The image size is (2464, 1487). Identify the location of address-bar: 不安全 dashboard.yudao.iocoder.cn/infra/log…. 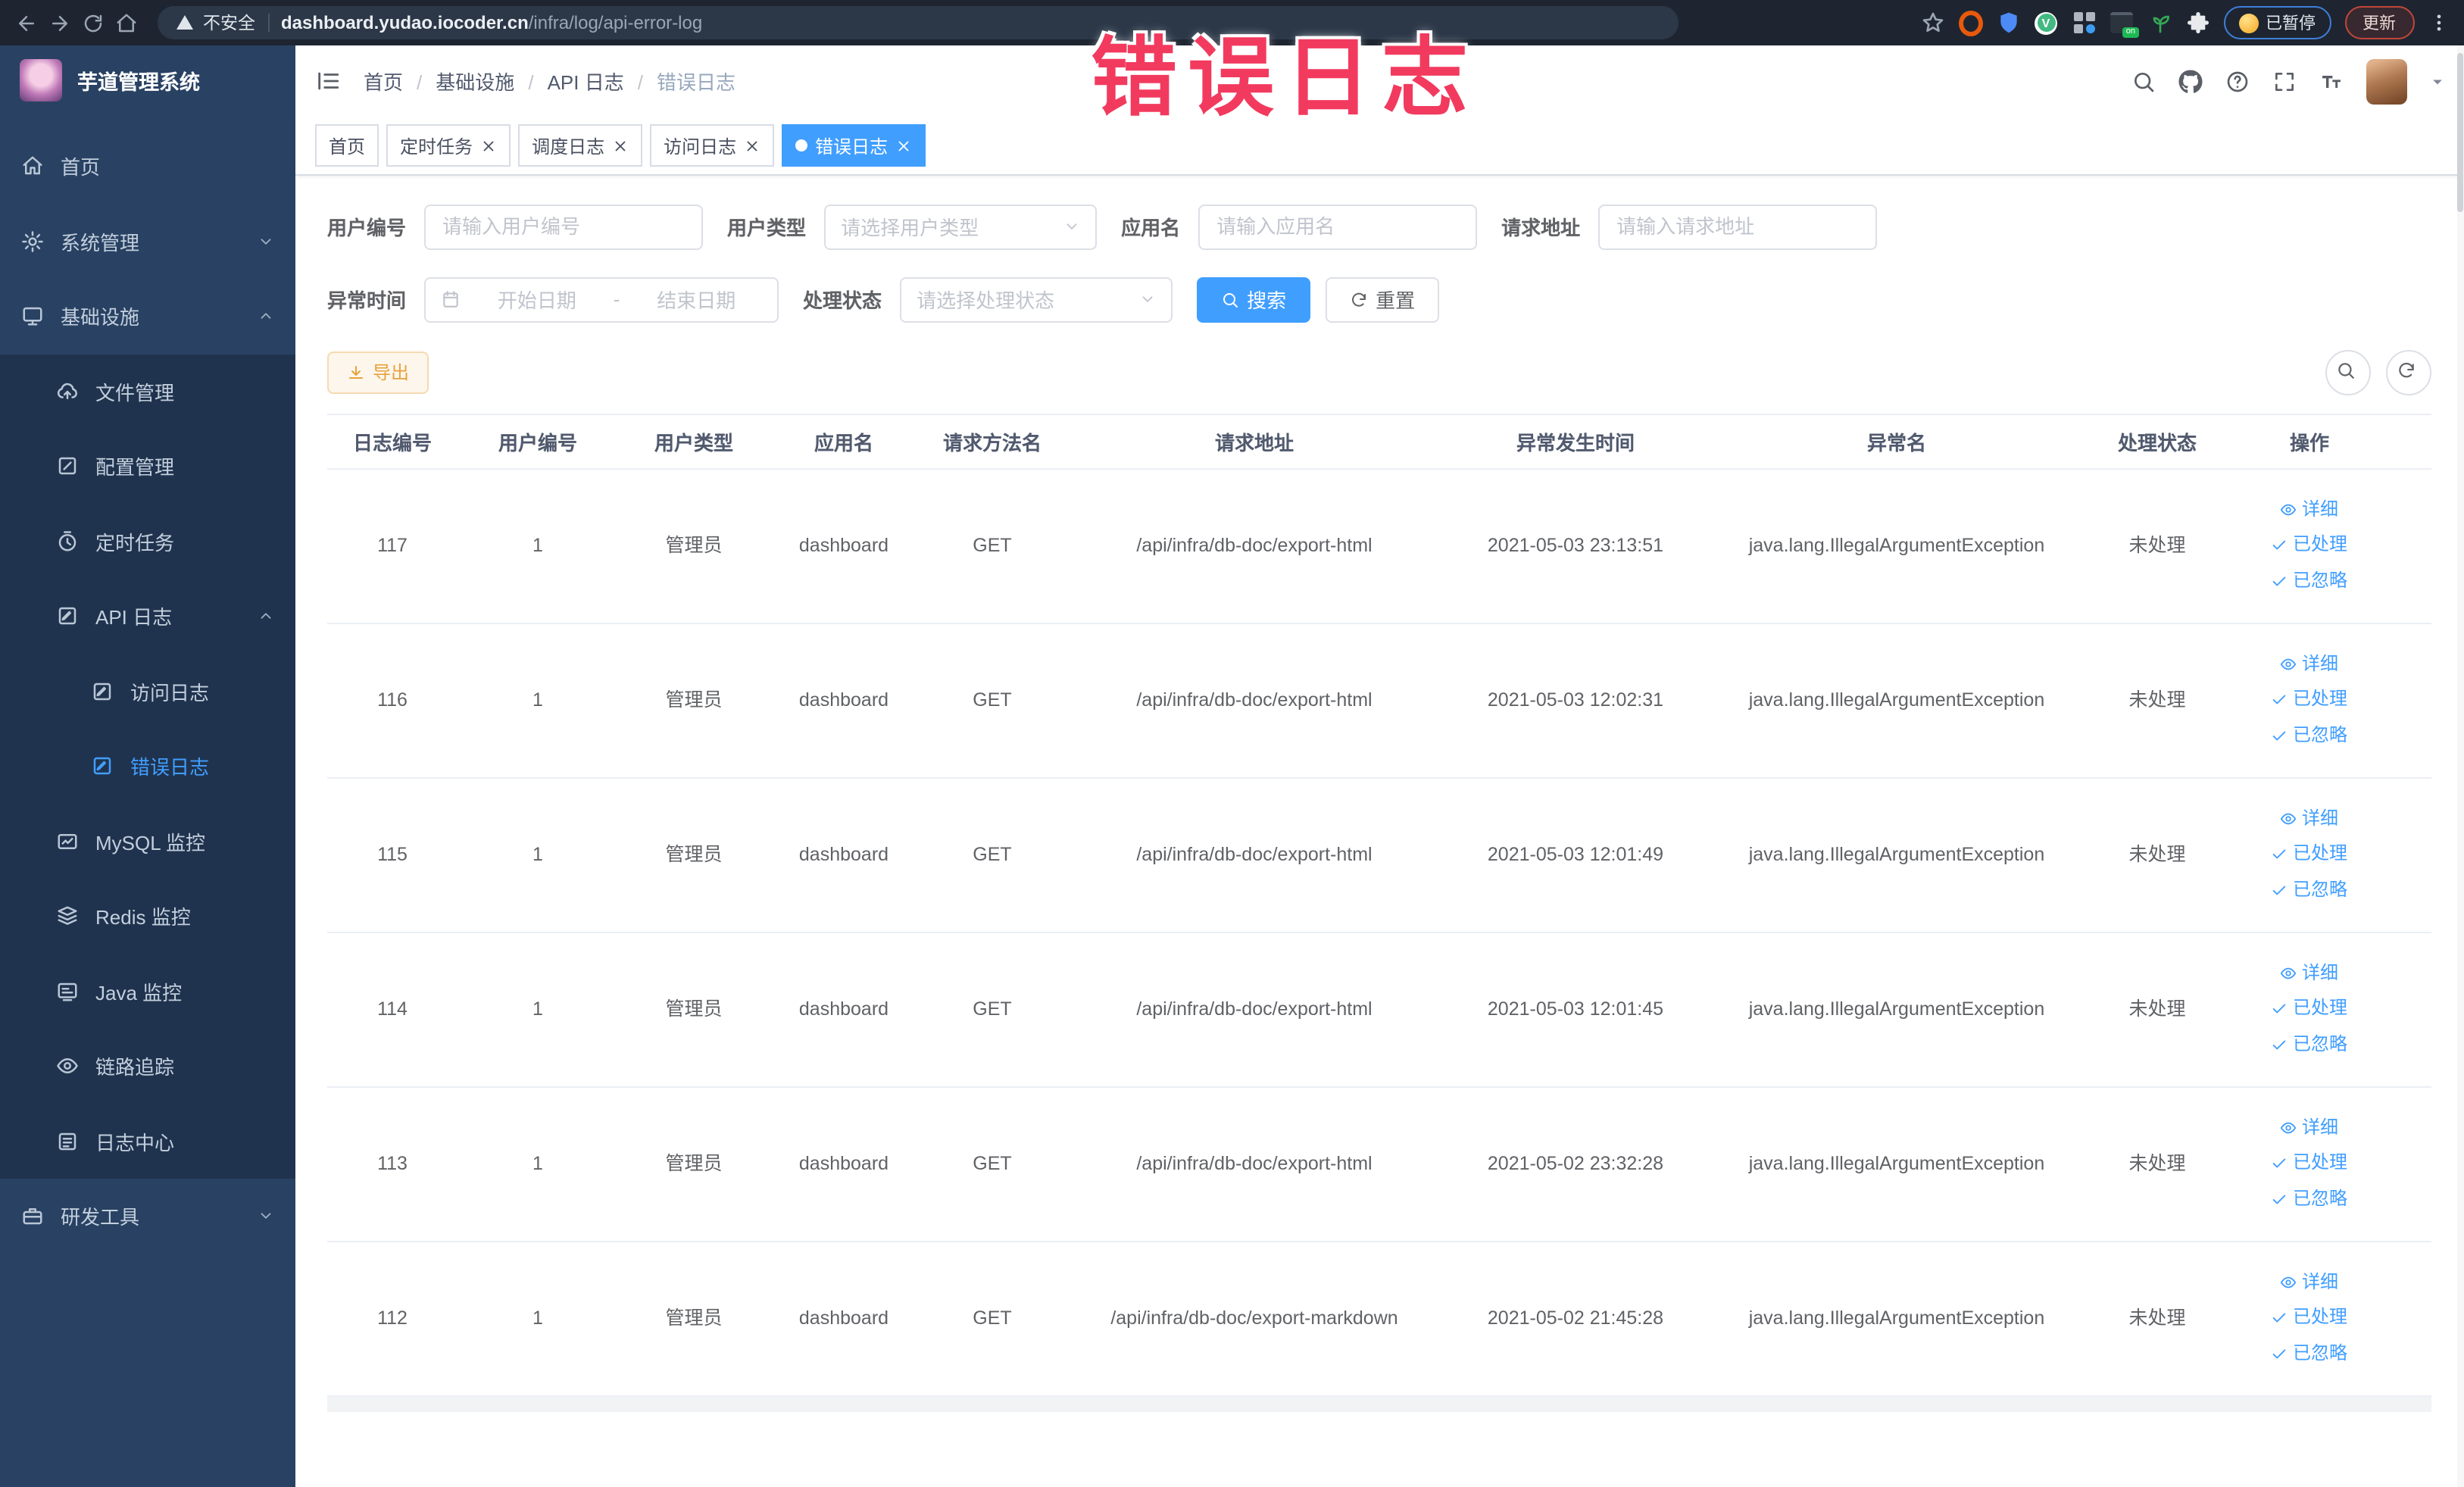
(918, 22).